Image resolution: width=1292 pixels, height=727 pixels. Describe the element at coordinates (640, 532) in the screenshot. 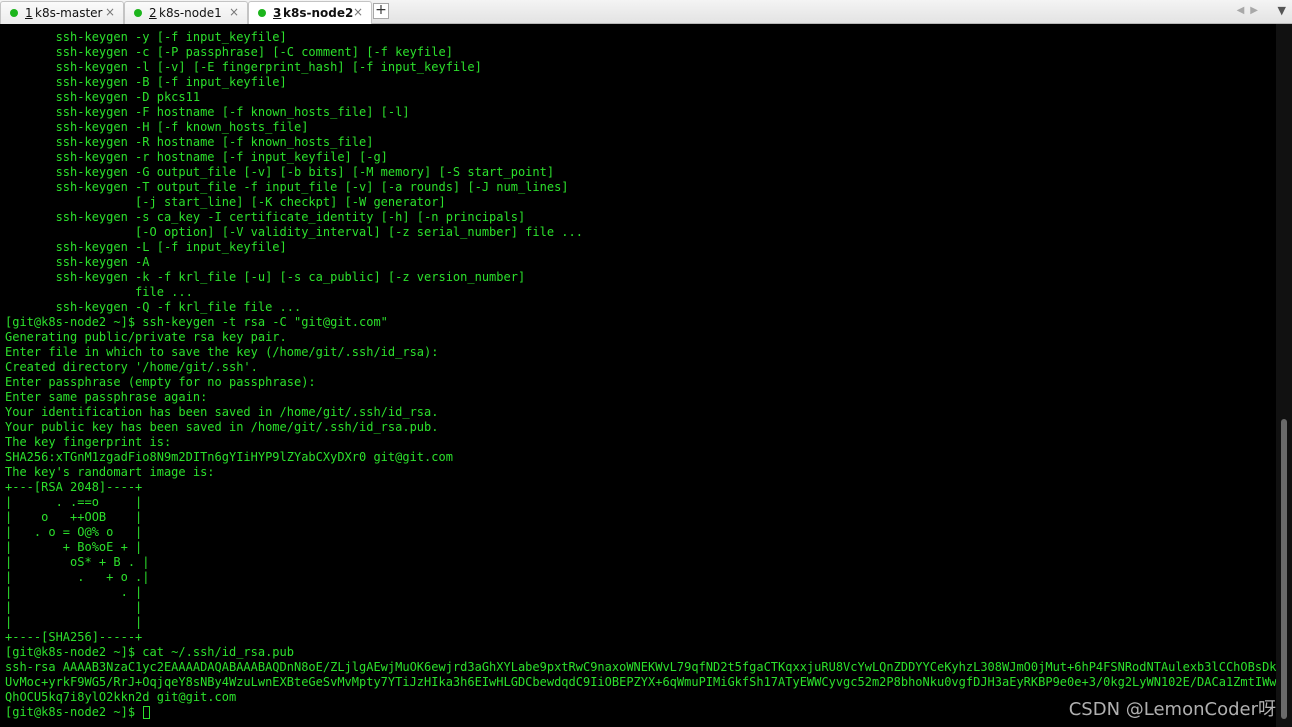

I see `terminal-line: | . o = O@% o |` at that location.